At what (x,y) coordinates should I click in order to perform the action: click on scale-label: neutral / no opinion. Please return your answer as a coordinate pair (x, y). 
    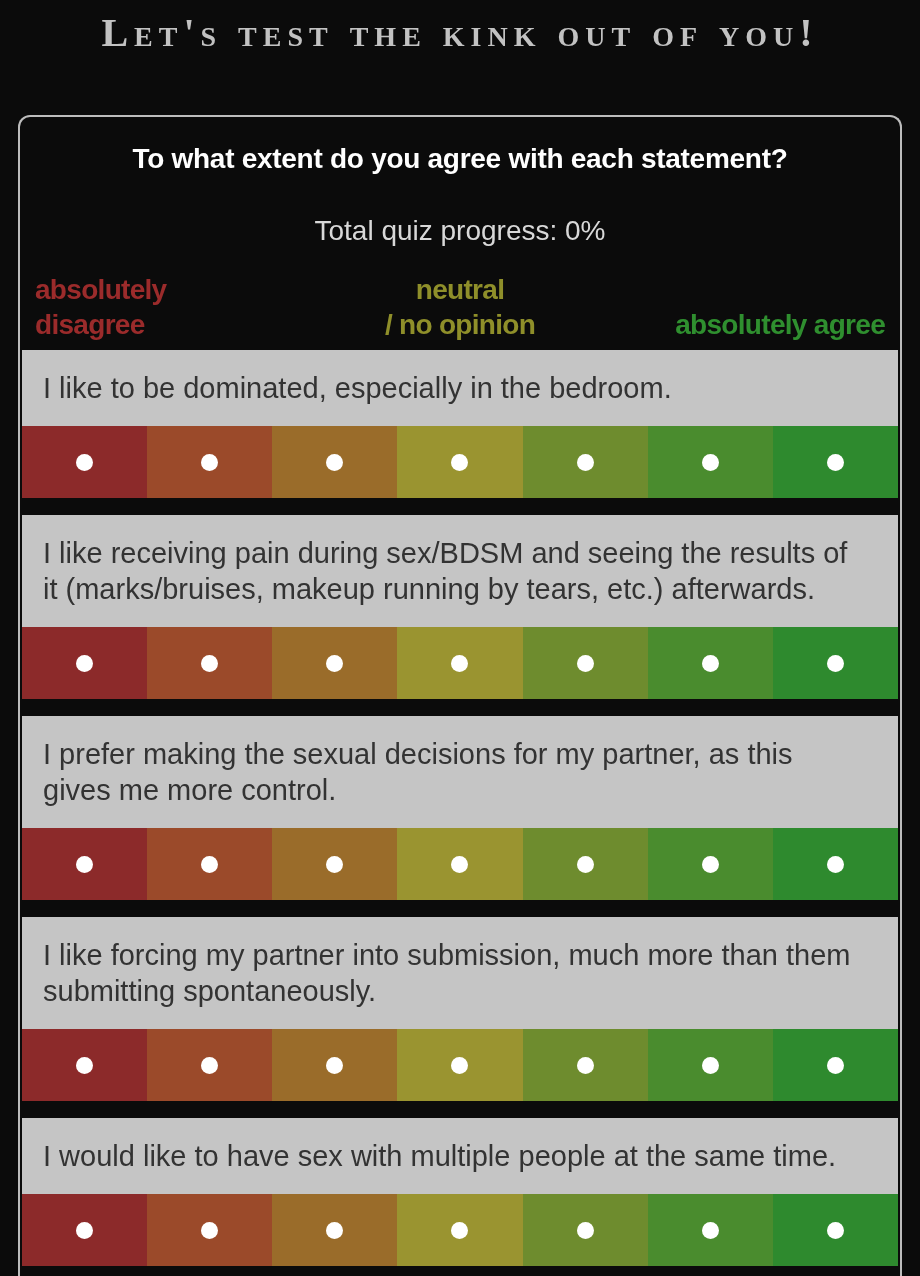
    Looking at the image, I should click on (460, 307).